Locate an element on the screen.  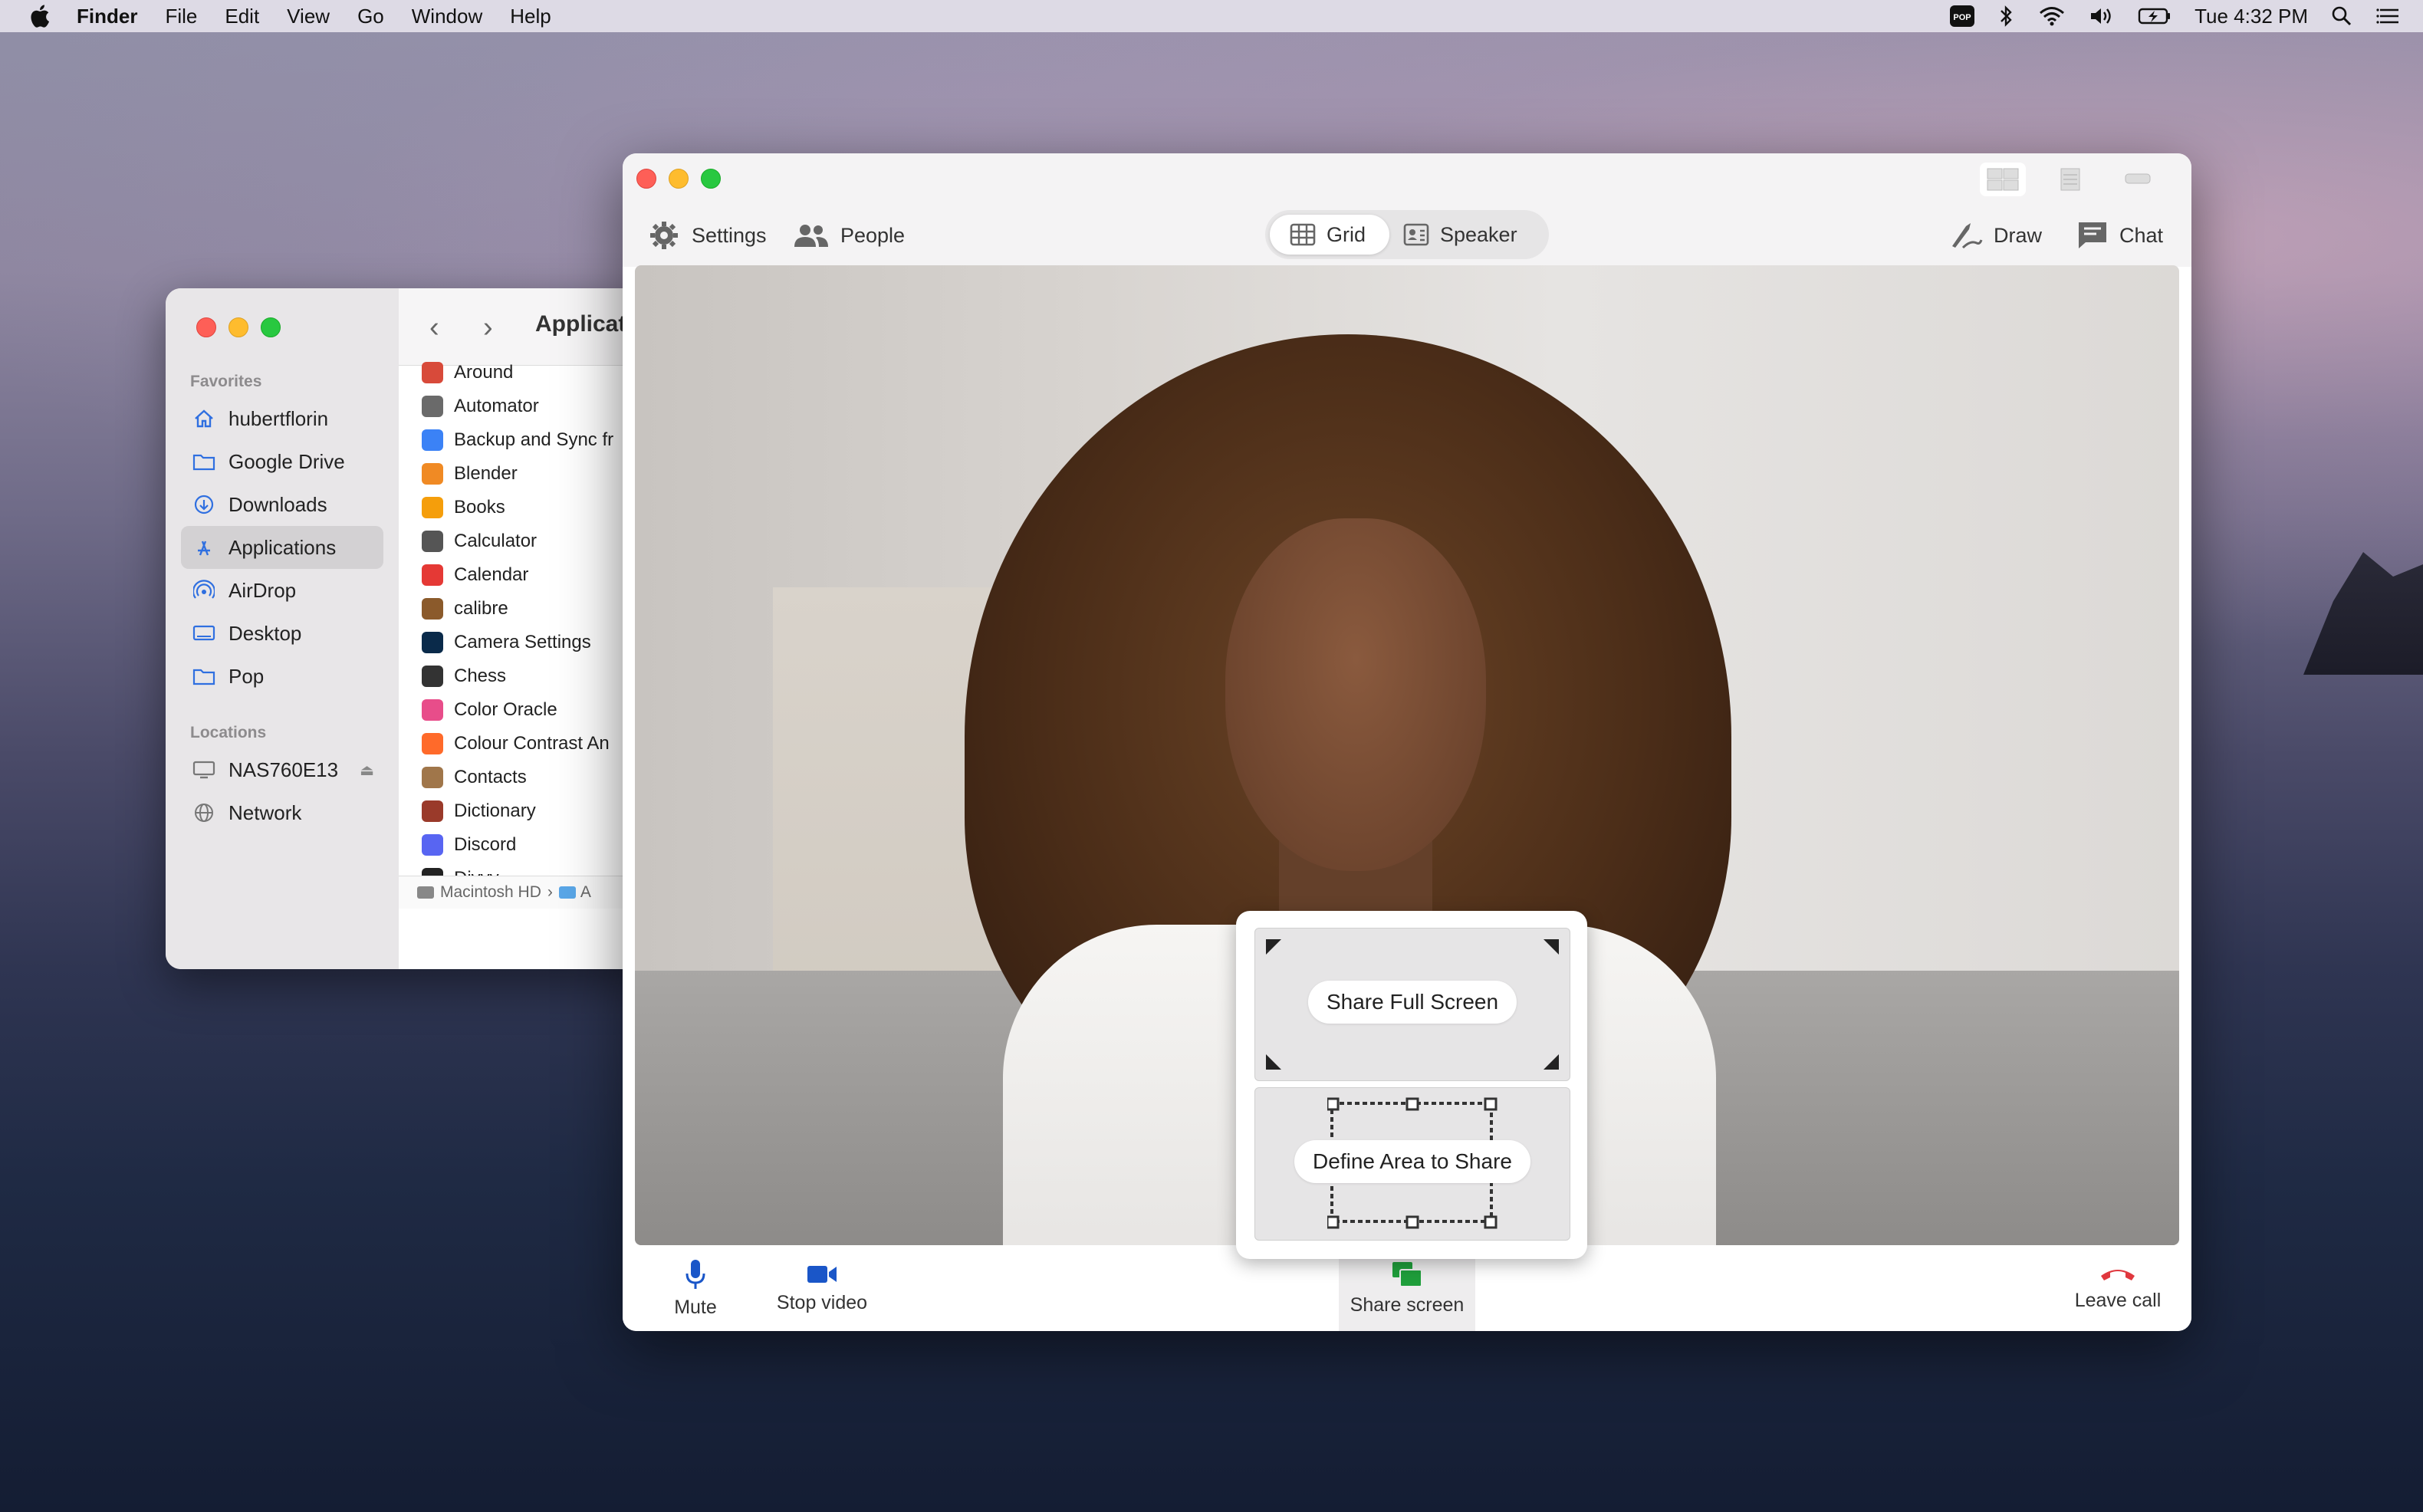
file-name: Backup and Sync fr is located at coordinates (534, 439).